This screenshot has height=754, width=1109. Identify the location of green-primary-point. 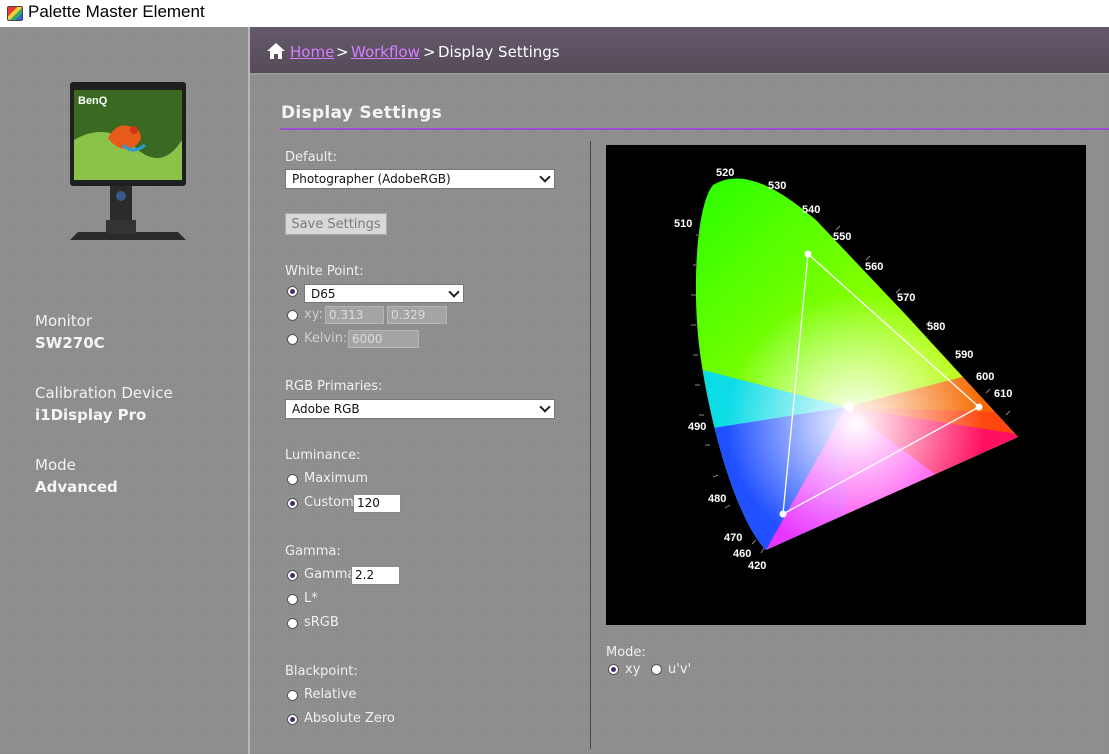
(808, 254).